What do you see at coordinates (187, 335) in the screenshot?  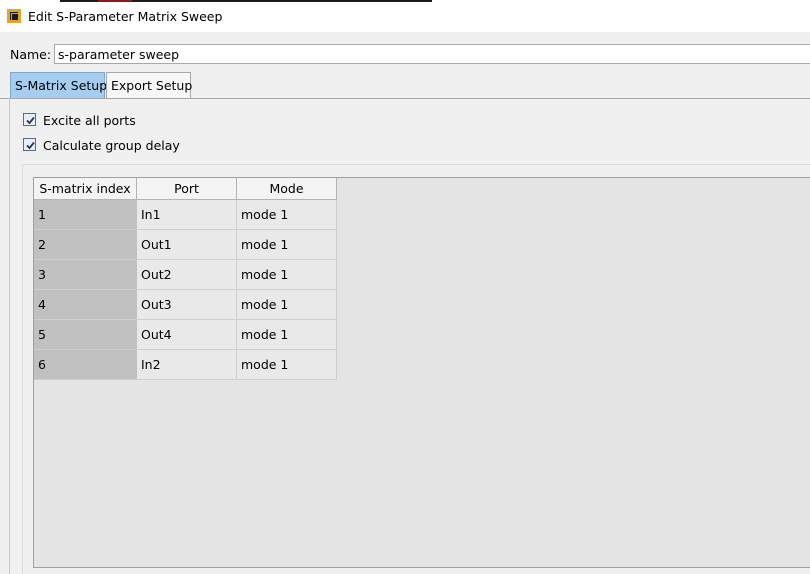 I see `table-row-port: Out4` at bounding box center [187, 335].